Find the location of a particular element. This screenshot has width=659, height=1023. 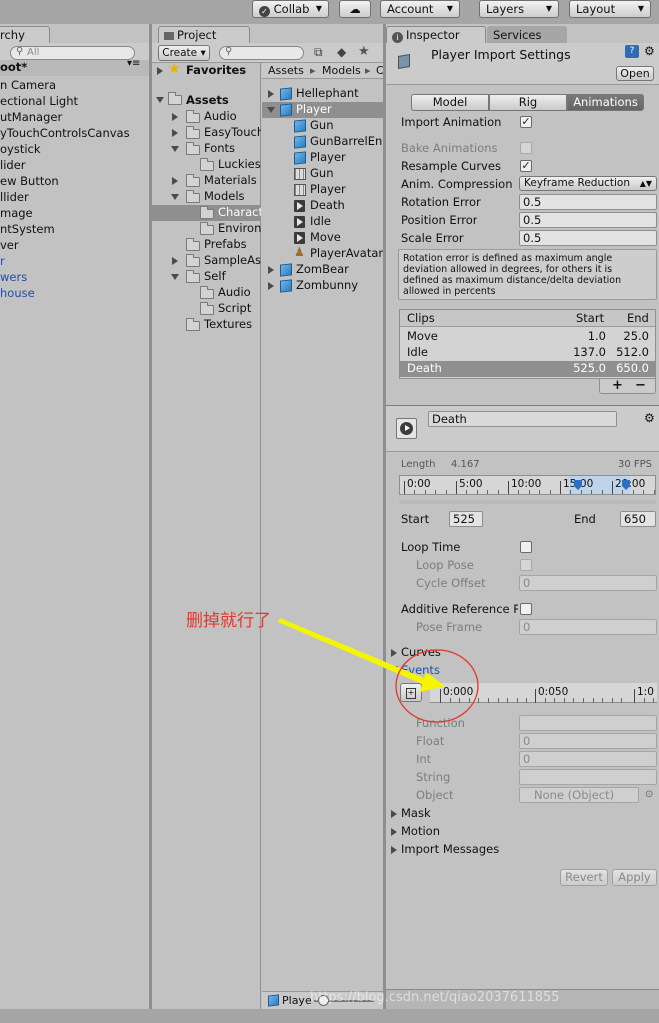

tab-rig: Rig is located at coordinates (528, 102).